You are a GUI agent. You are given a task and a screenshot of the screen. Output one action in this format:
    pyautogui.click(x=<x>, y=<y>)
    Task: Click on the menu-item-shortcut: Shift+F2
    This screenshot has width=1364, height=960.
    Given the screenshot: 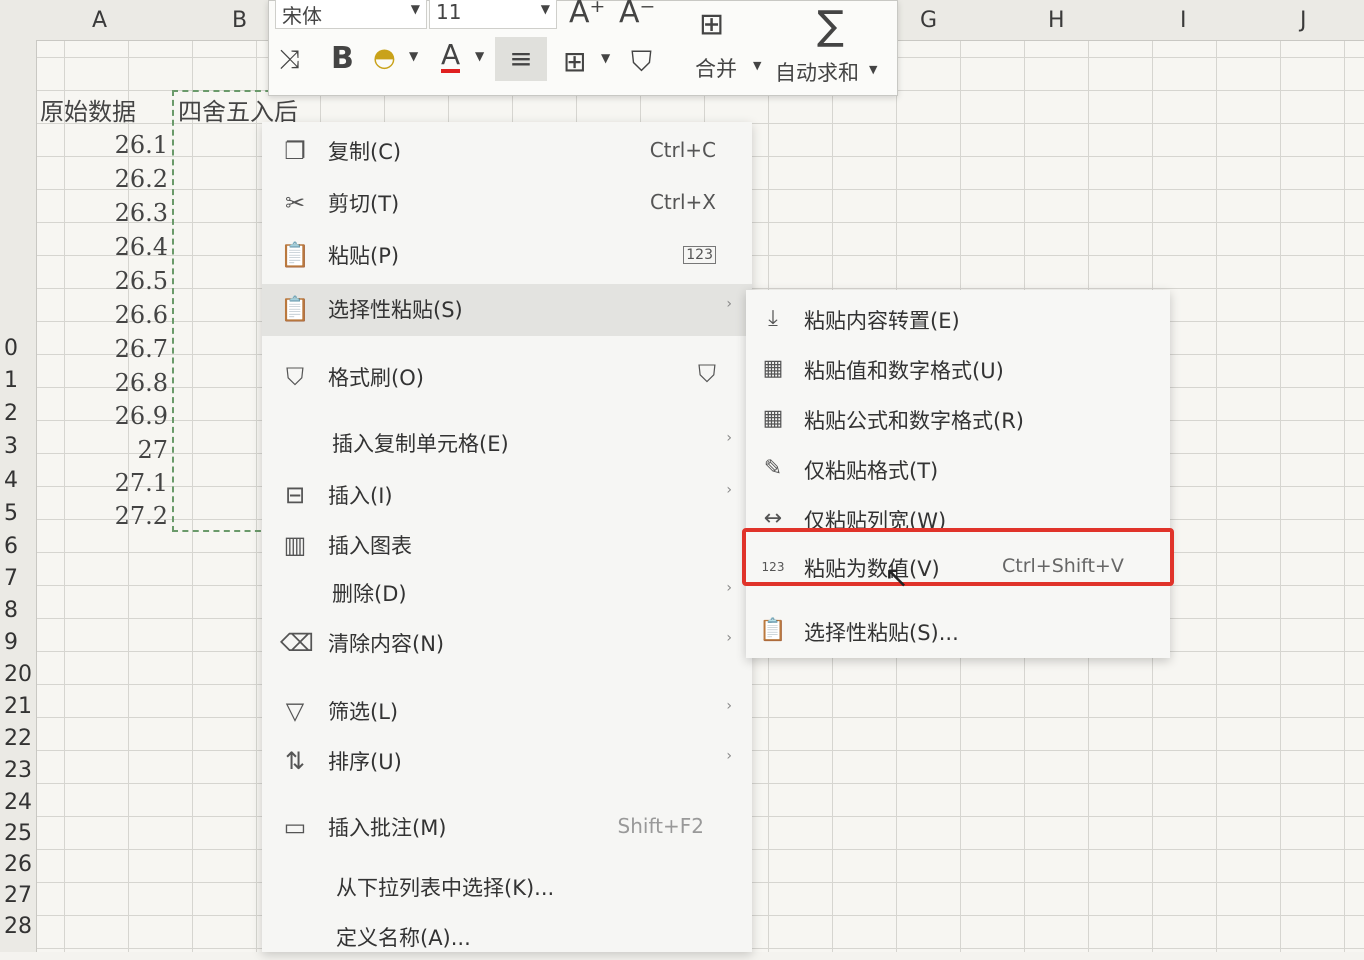 What is the action you would take?
    pyautogui.click(x=660, y=826)
    